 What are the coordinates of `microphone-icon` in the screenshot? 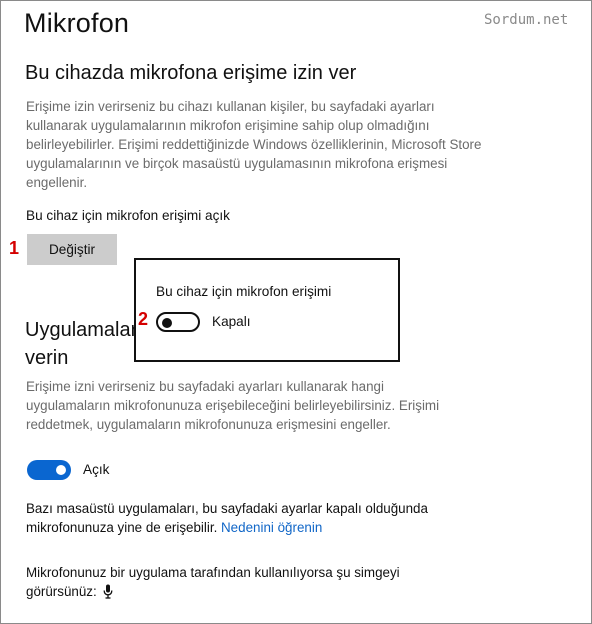 It's located at (108, 594).